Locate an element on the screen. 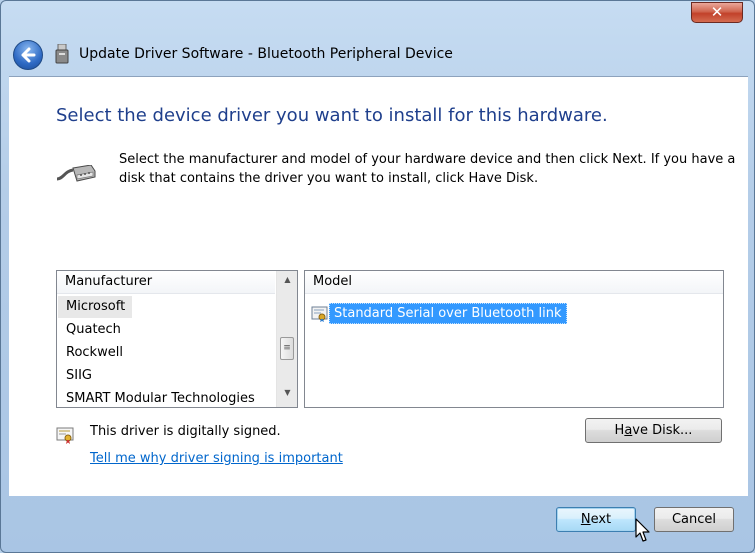 The width and height of the screenshot is (755, 553). next-label-end: ext is located at coordinates (601, 519).